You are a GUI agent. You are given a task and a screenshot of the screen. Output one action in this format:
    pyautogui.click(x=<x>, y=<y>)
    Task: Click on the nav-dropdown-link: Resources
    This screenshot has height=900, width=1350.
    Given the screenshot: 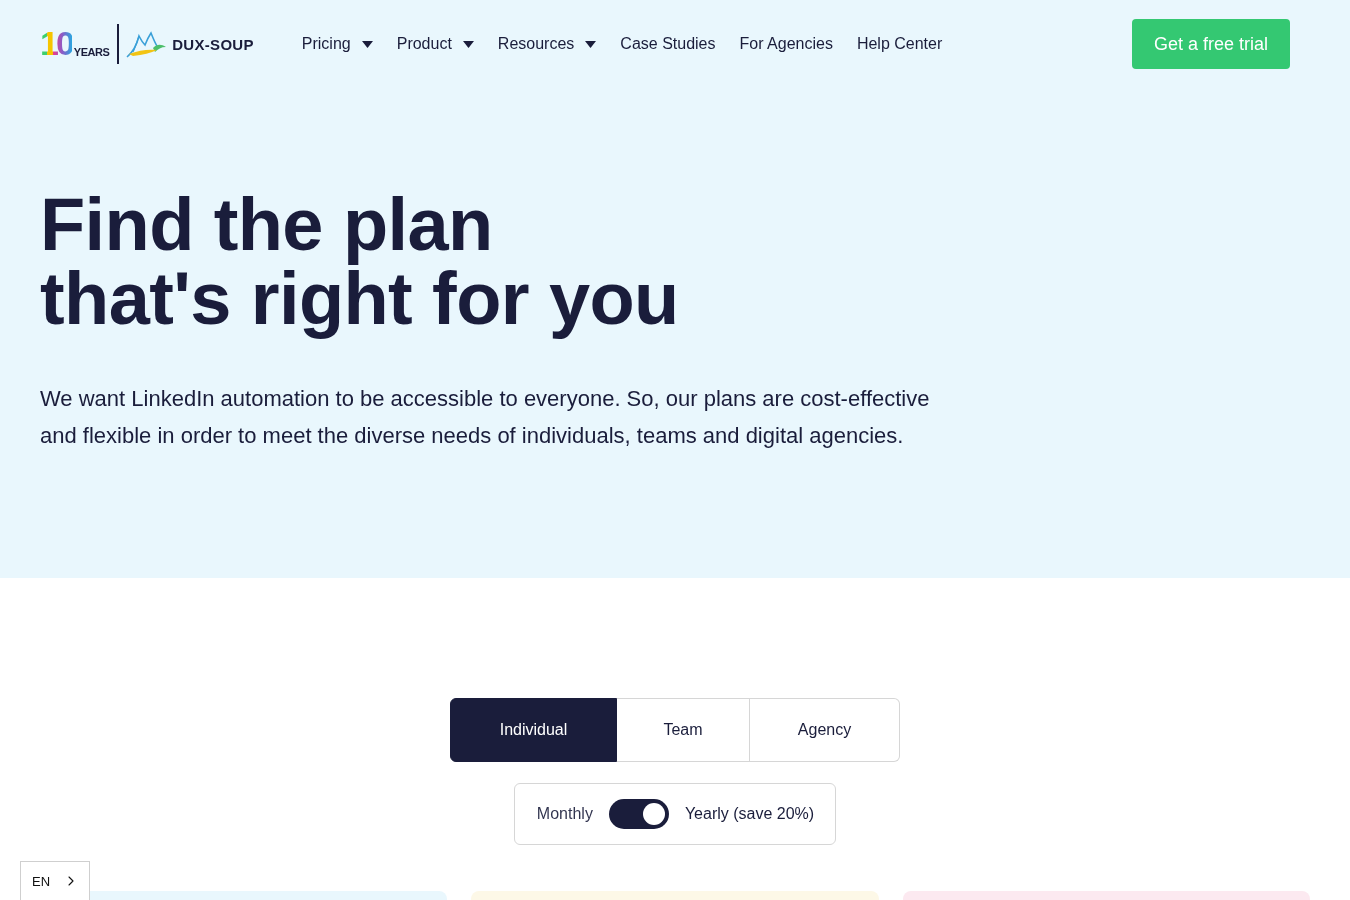 What is the action you would take?
    pyautogui.click(x=547, y=44)
    